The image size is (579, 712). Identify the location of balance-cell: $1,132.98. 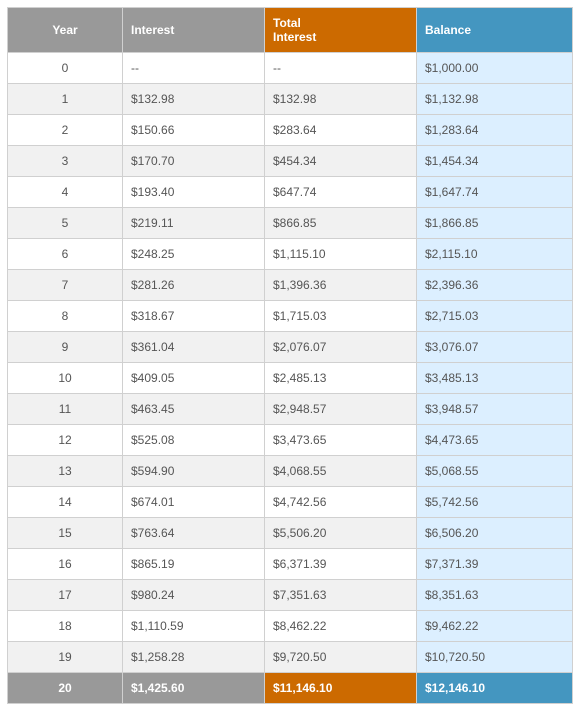
(494, 99).